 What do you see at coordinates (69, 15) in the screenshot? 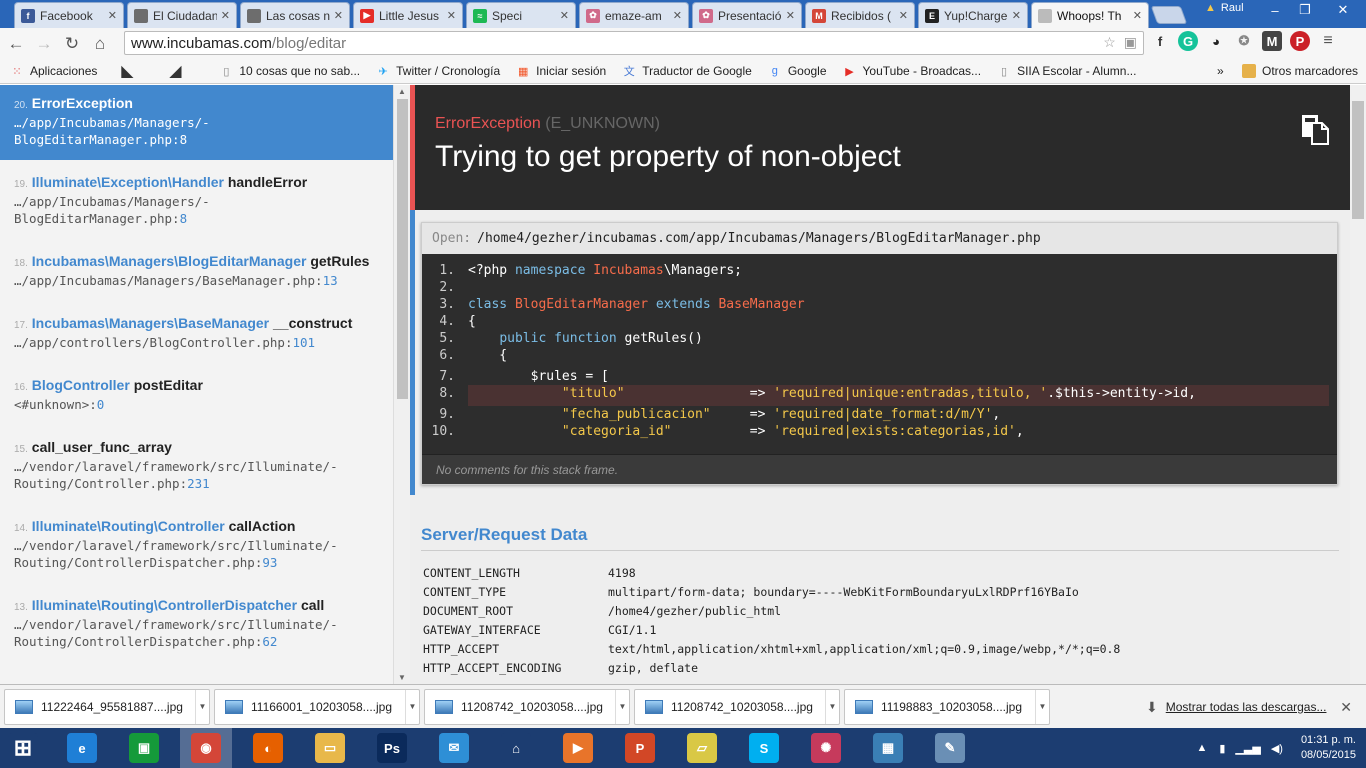
I see `tab: f Facebook ✕` at bounding box center [69, 15].